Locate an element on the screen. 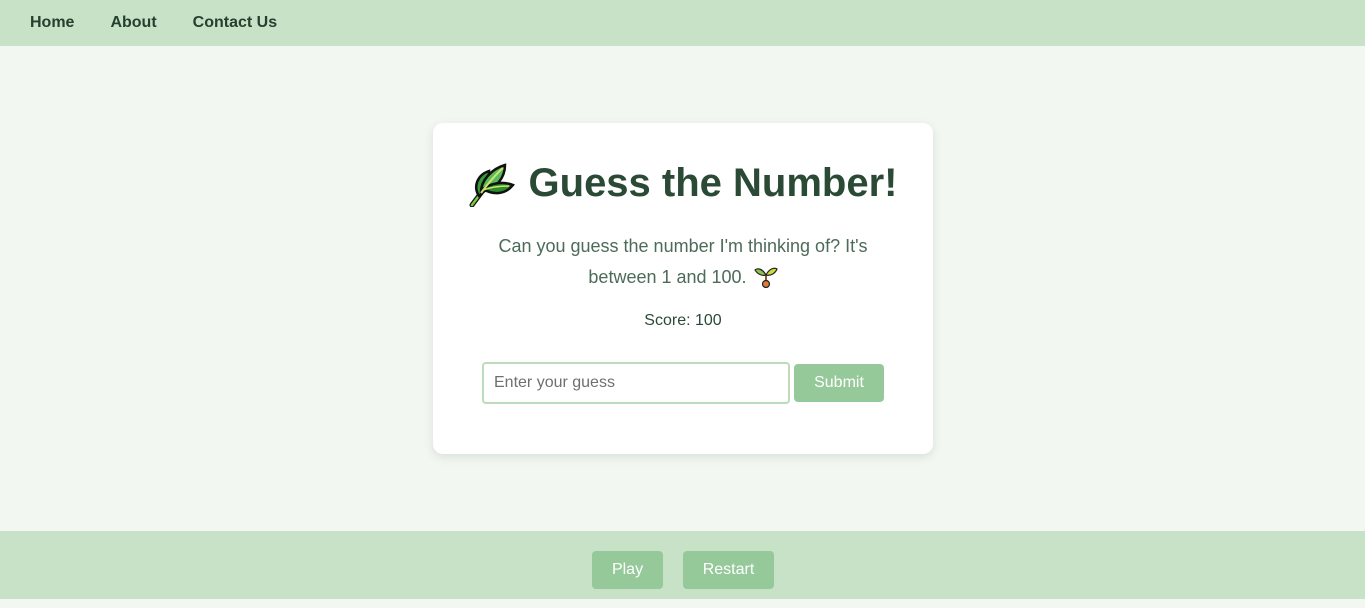  footer-bar: Play Restart is located at coordinates (682, 565).